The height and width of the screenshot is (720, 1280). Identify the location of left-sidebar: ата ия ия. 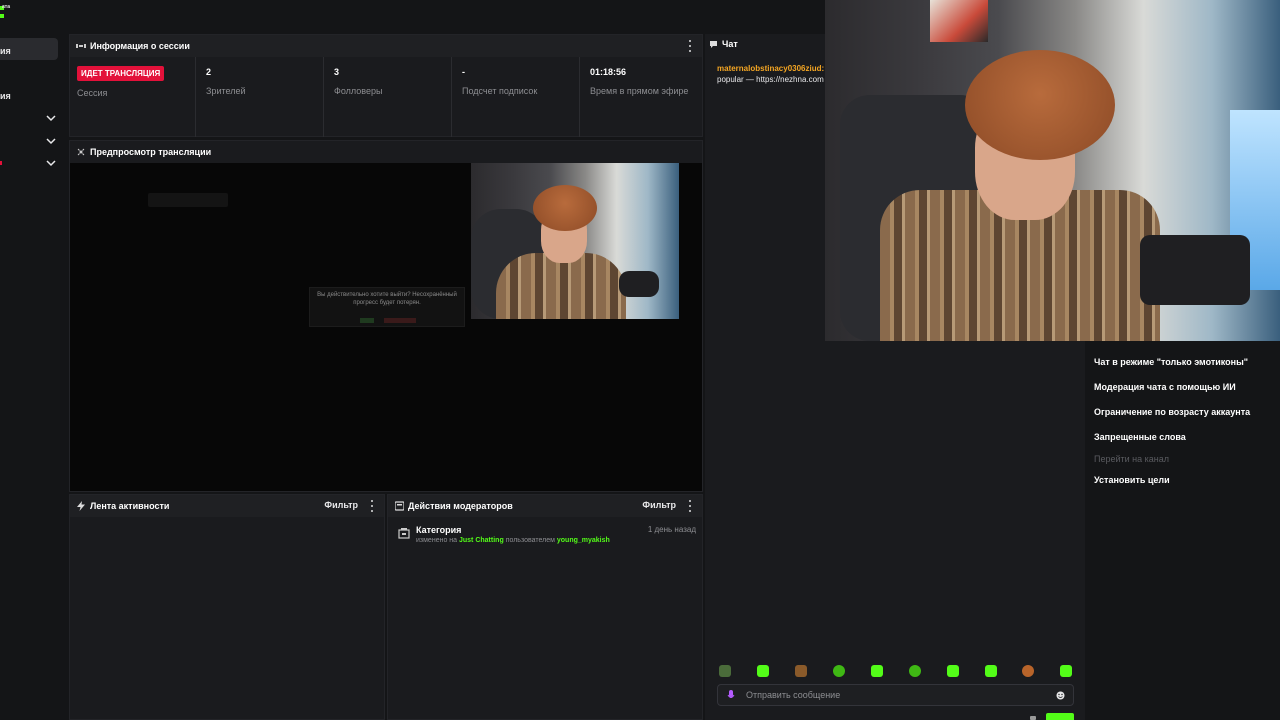
(33, 360).